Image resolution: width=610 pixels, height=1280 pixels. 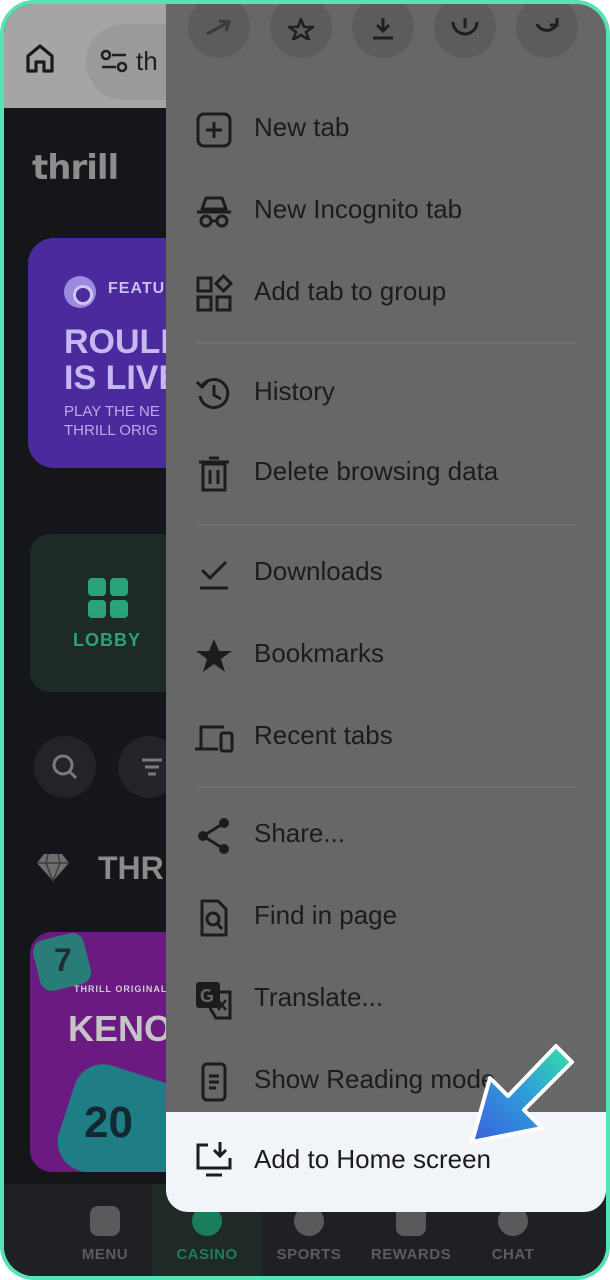 I want to click on nav-rewards-label: REWARDS, so click(x=411, y=1254).